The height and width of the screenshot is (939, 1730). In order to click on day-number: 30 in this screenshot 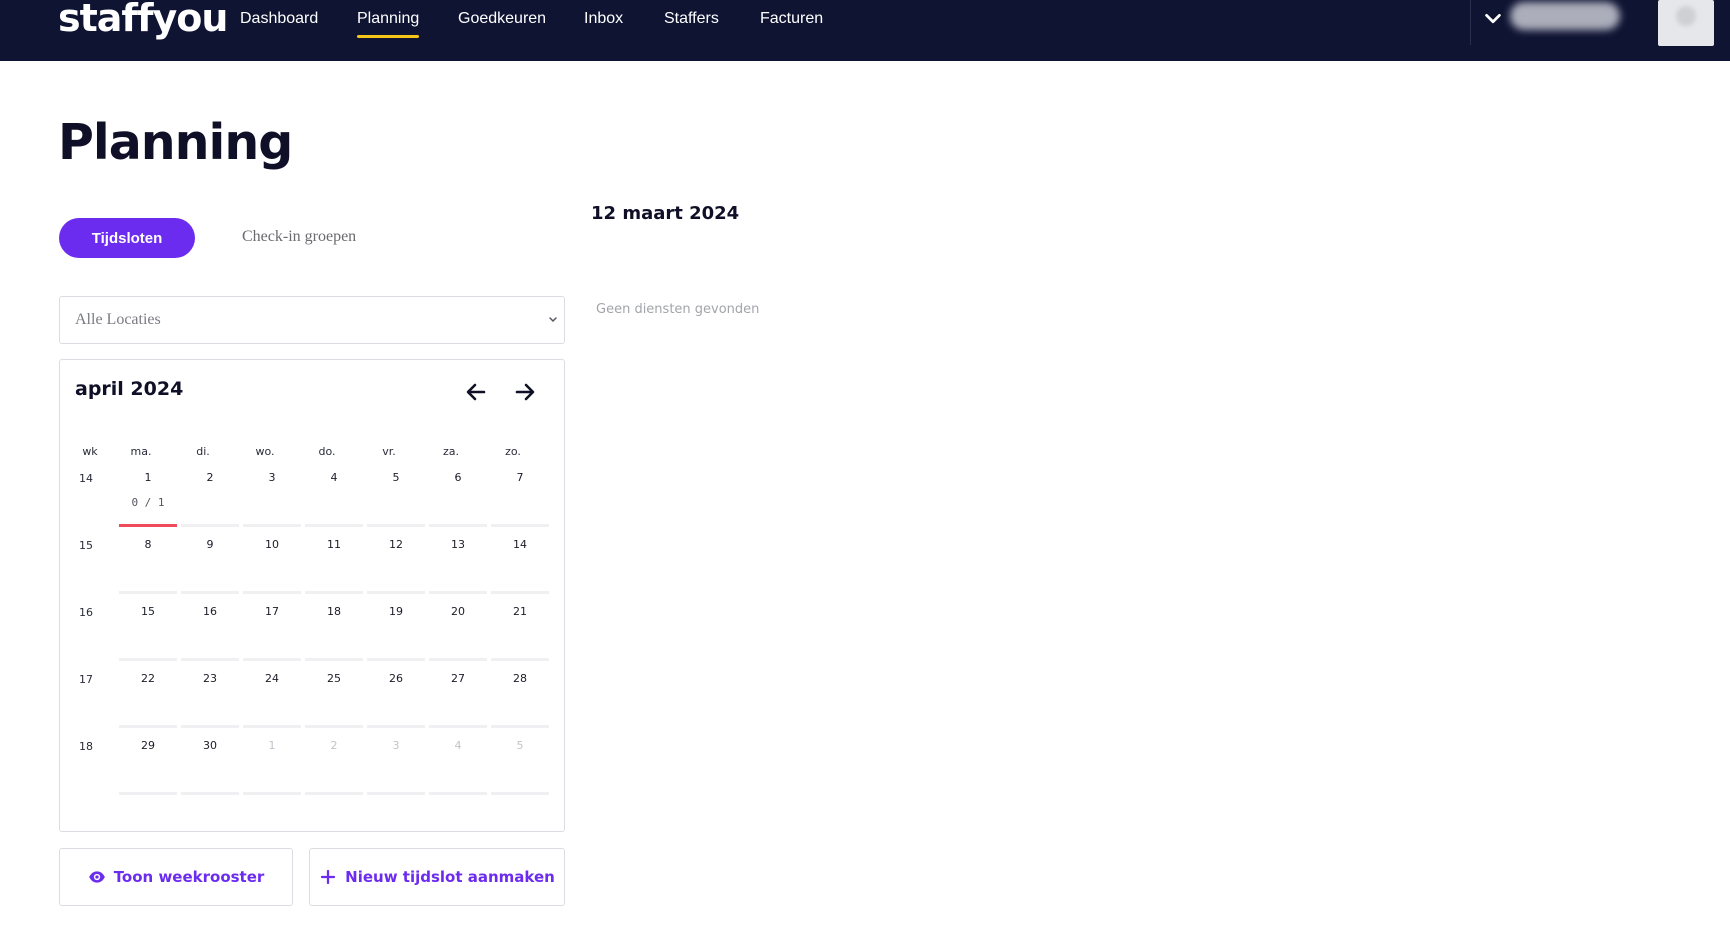, I will do `click(210, 745)`.